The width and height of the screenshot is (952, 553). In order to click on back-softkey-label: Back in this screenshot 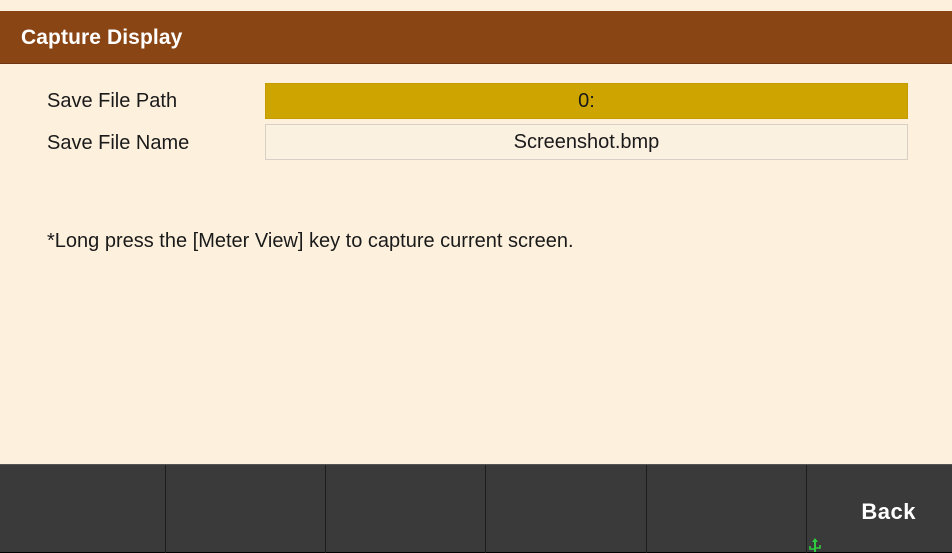, I will do `click(888, 511)`.